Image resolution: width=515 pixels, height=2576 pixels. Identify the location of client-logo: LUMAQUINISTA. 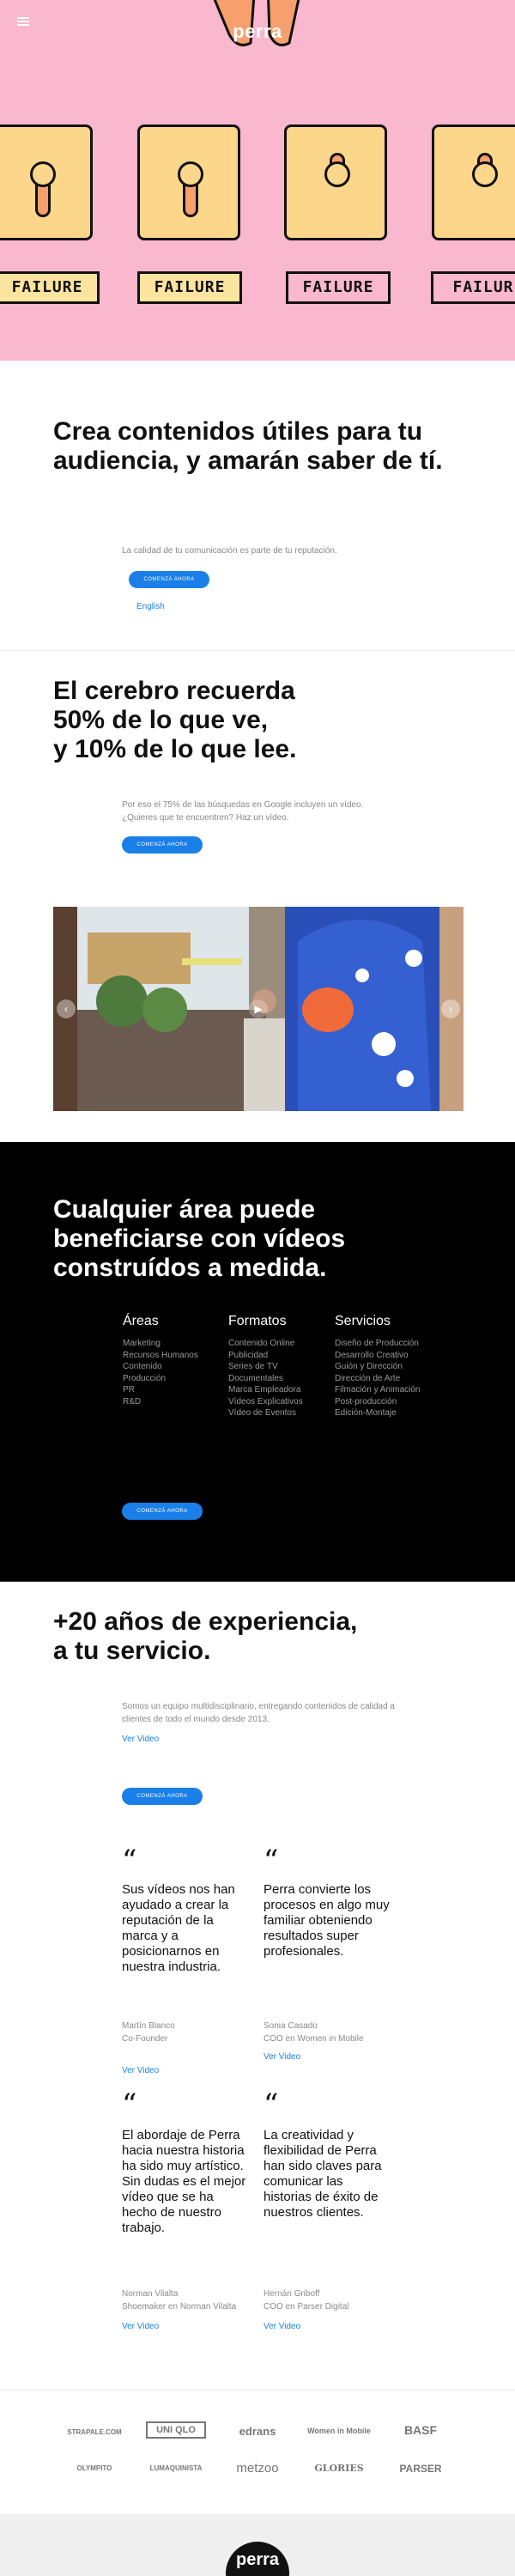
(176, 2468).